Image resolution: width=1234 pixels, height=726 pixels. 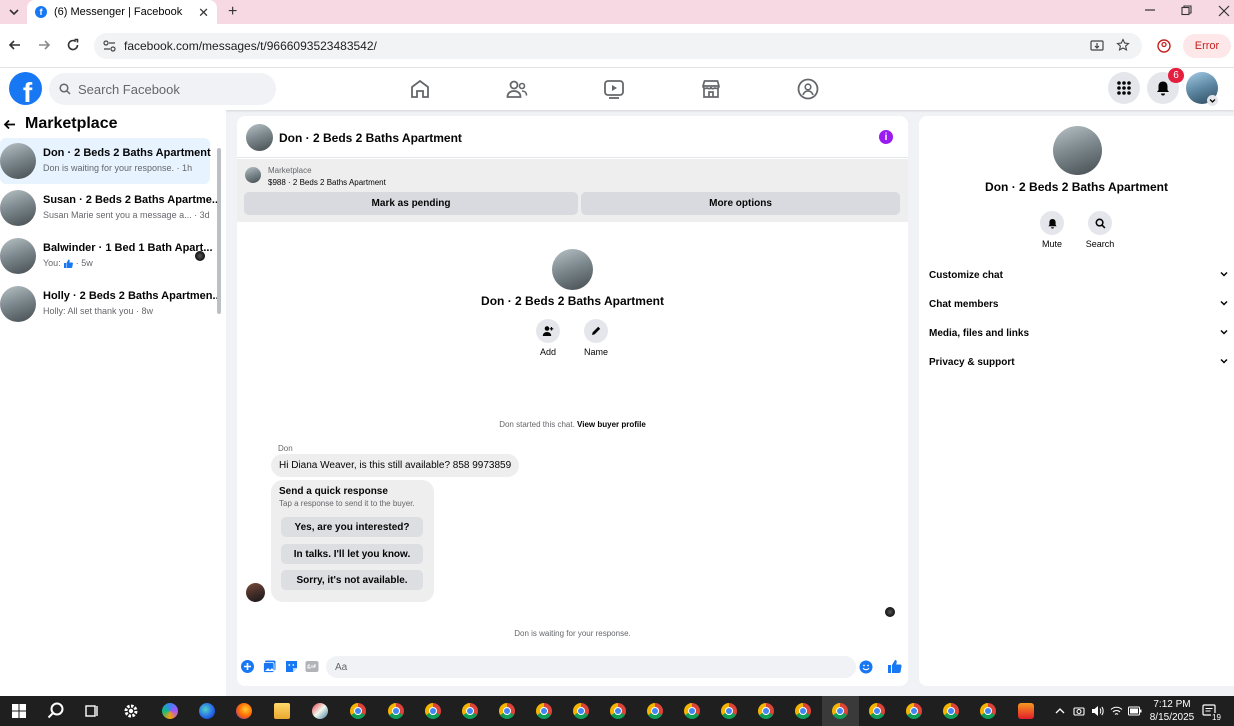 What do you see at coordinates (25, 88) in the screenshot?
I see `facebook-logo-icon: f` at bounding box center [25, 88].